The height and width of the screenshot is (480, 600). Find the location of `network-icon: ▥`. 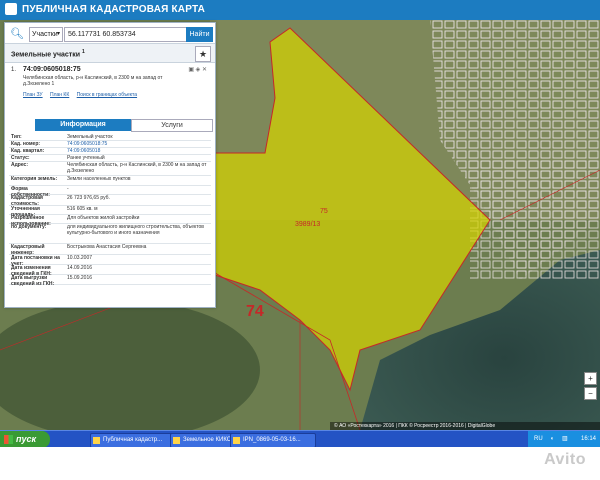

network-icon: ▥ is located at coordinates (565, 439).